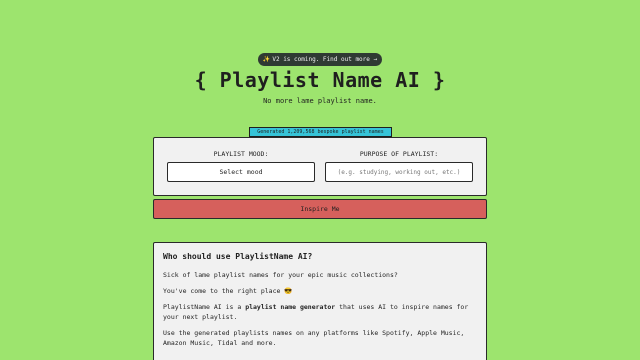 This screenshot has height=360, width=640. I want to click on purpose-input, so click(399, 172).